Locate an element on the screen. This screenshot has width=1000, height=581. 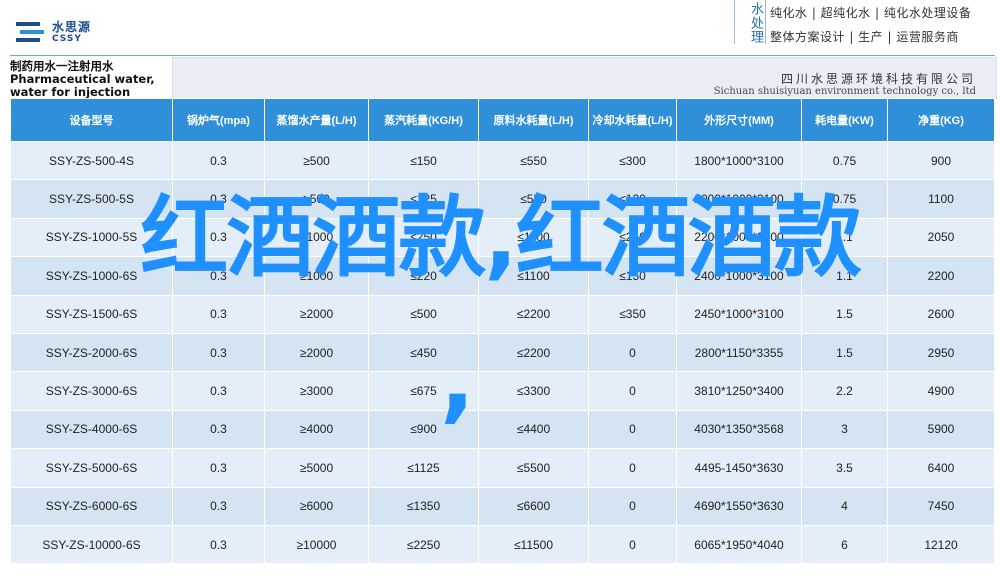
column-header: 冷却水耗量(L/H) is located at coordinates (632, 120).